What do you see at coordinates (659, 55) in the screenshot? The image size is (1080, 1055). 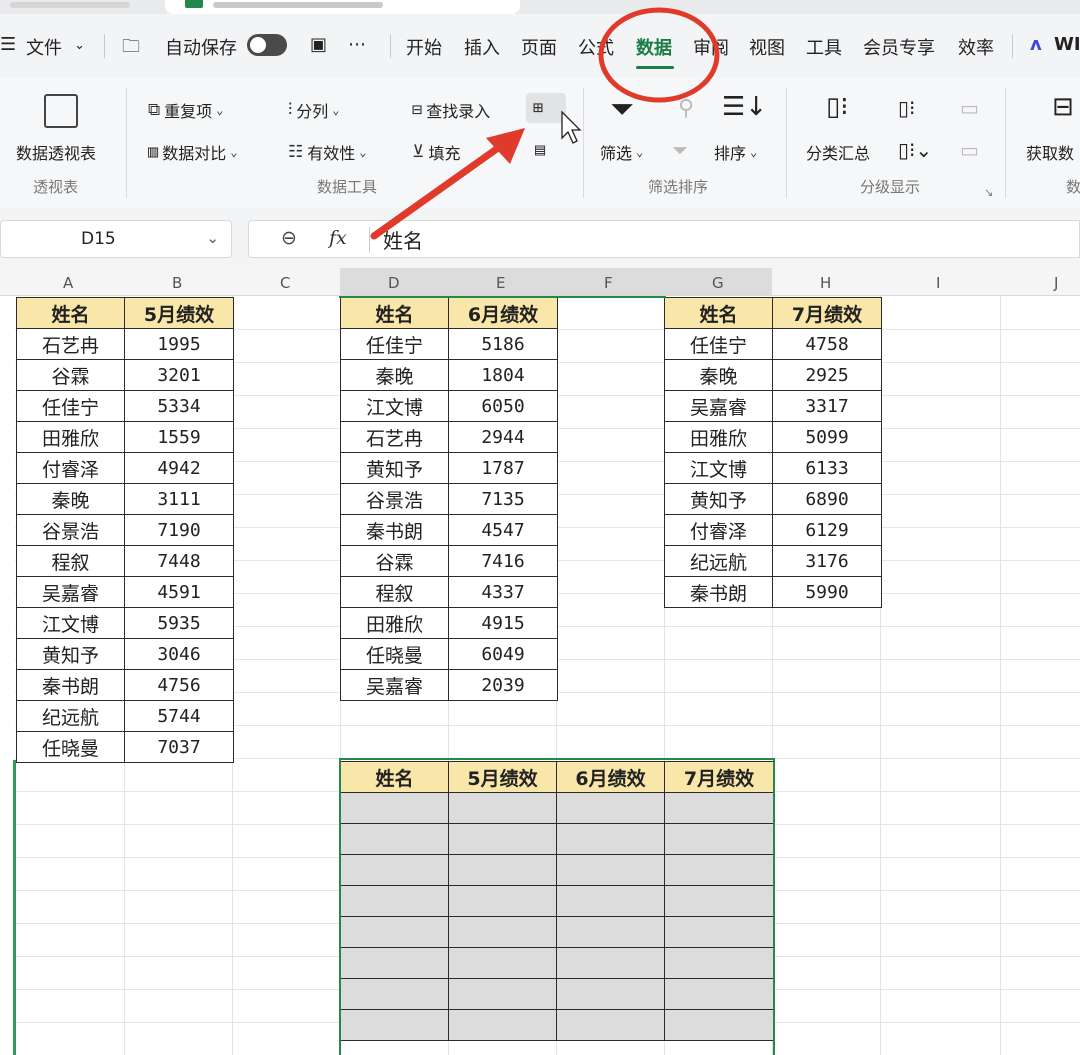 I see `red-circle-annotation` at bounding box center [659, 55].